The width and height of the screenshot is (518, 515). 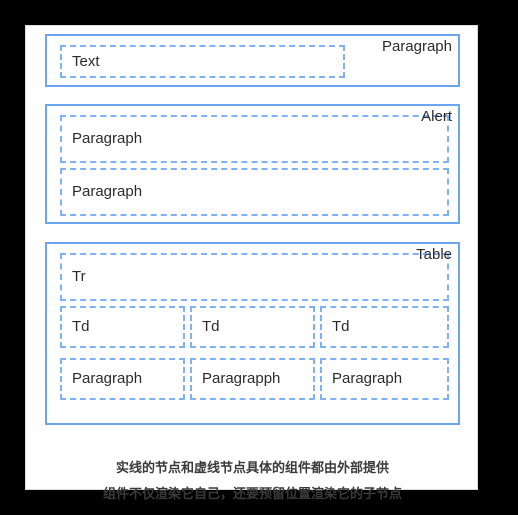 What do you see at coordinates (254, 192) in the screenshot?
I see `slot-box-alert-paragraph-2: Paragraph` at bounding box center [254, 192].